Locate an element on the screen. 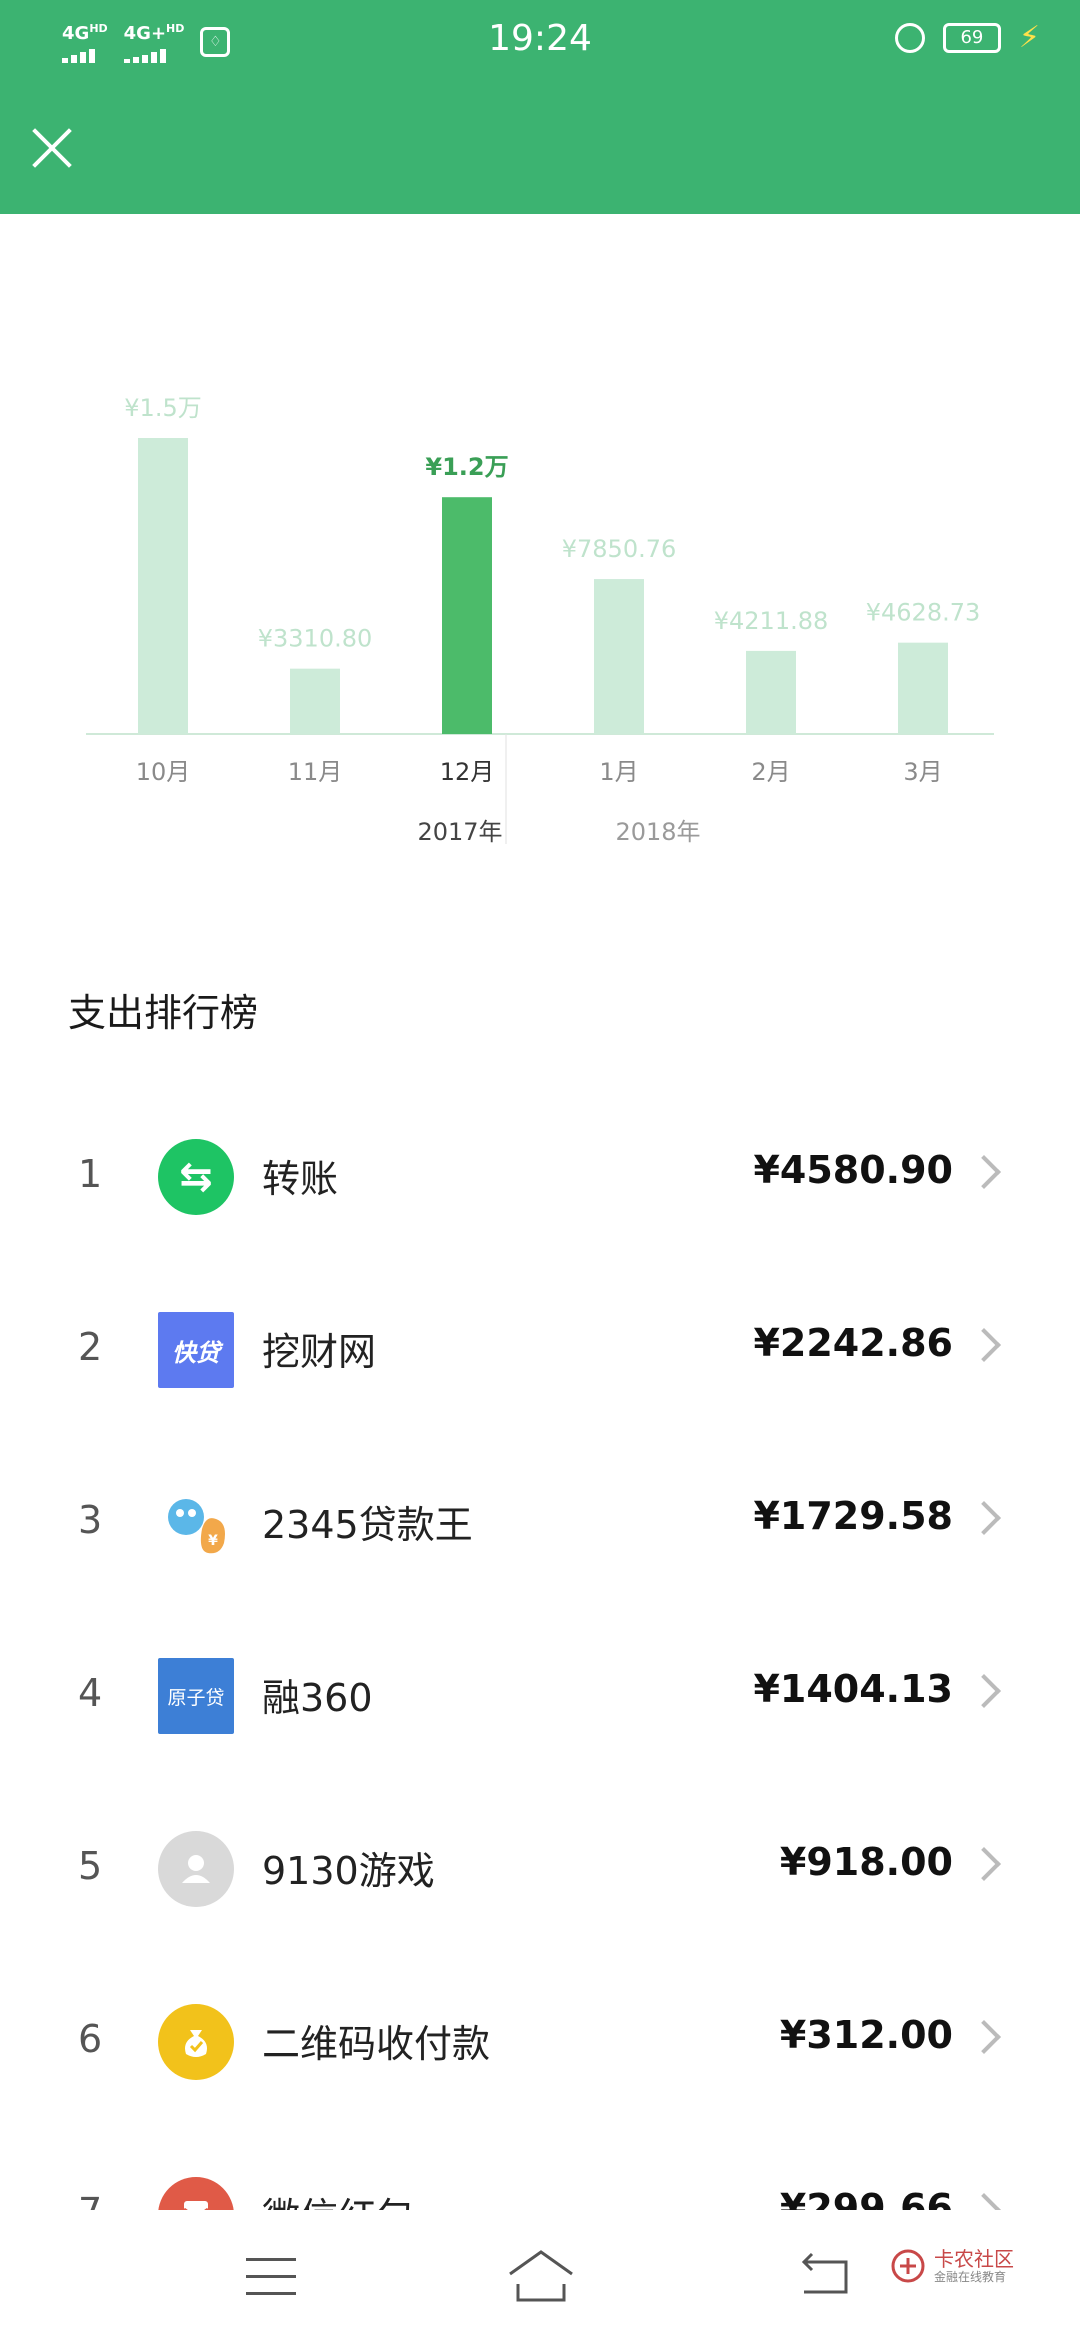  back-icon is located at coordinates (826, 2273).